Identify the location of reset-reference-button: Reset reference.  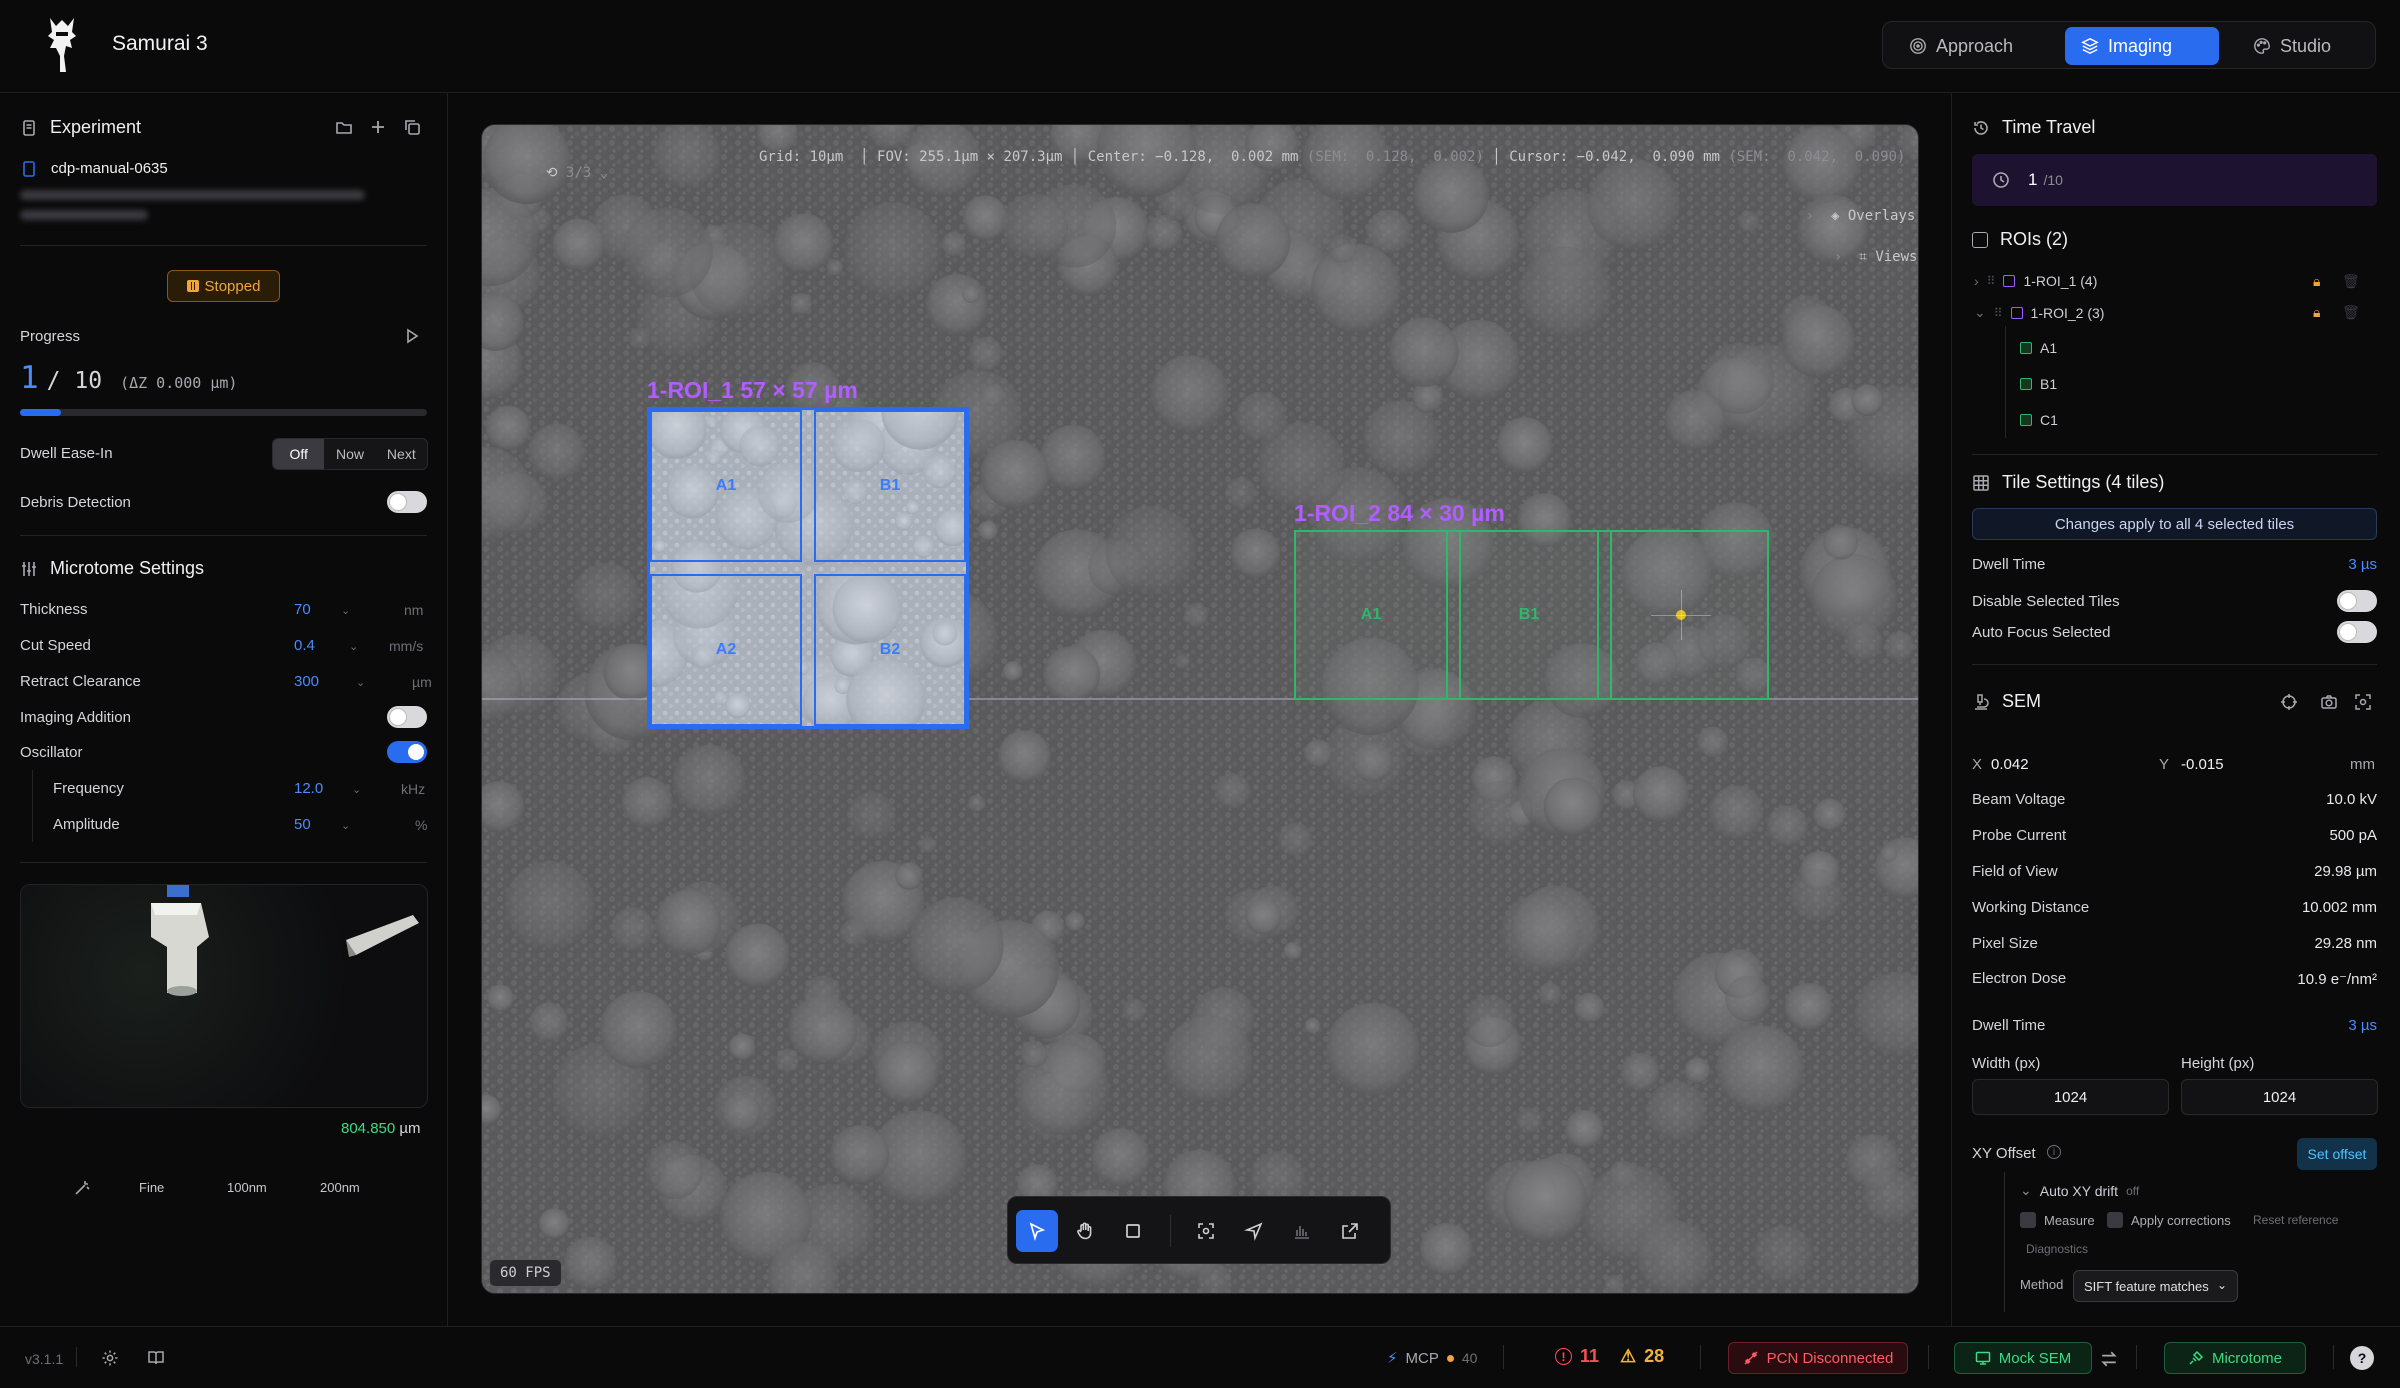
(2295, 1220).